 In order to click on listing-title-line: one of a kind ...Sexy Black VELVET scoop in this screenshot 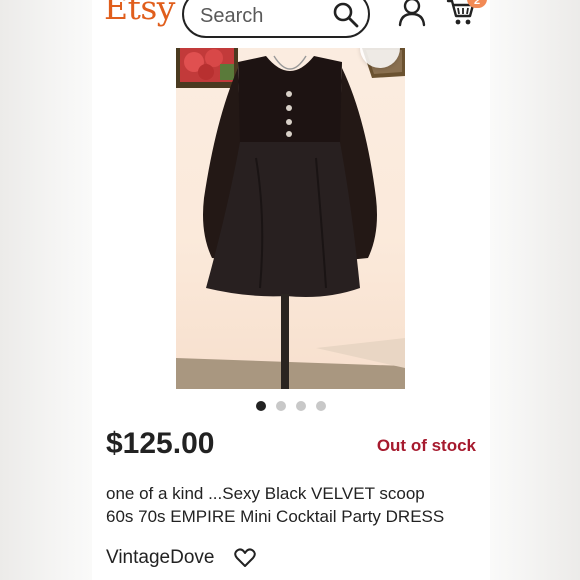, I will do `click(265, 493)`.